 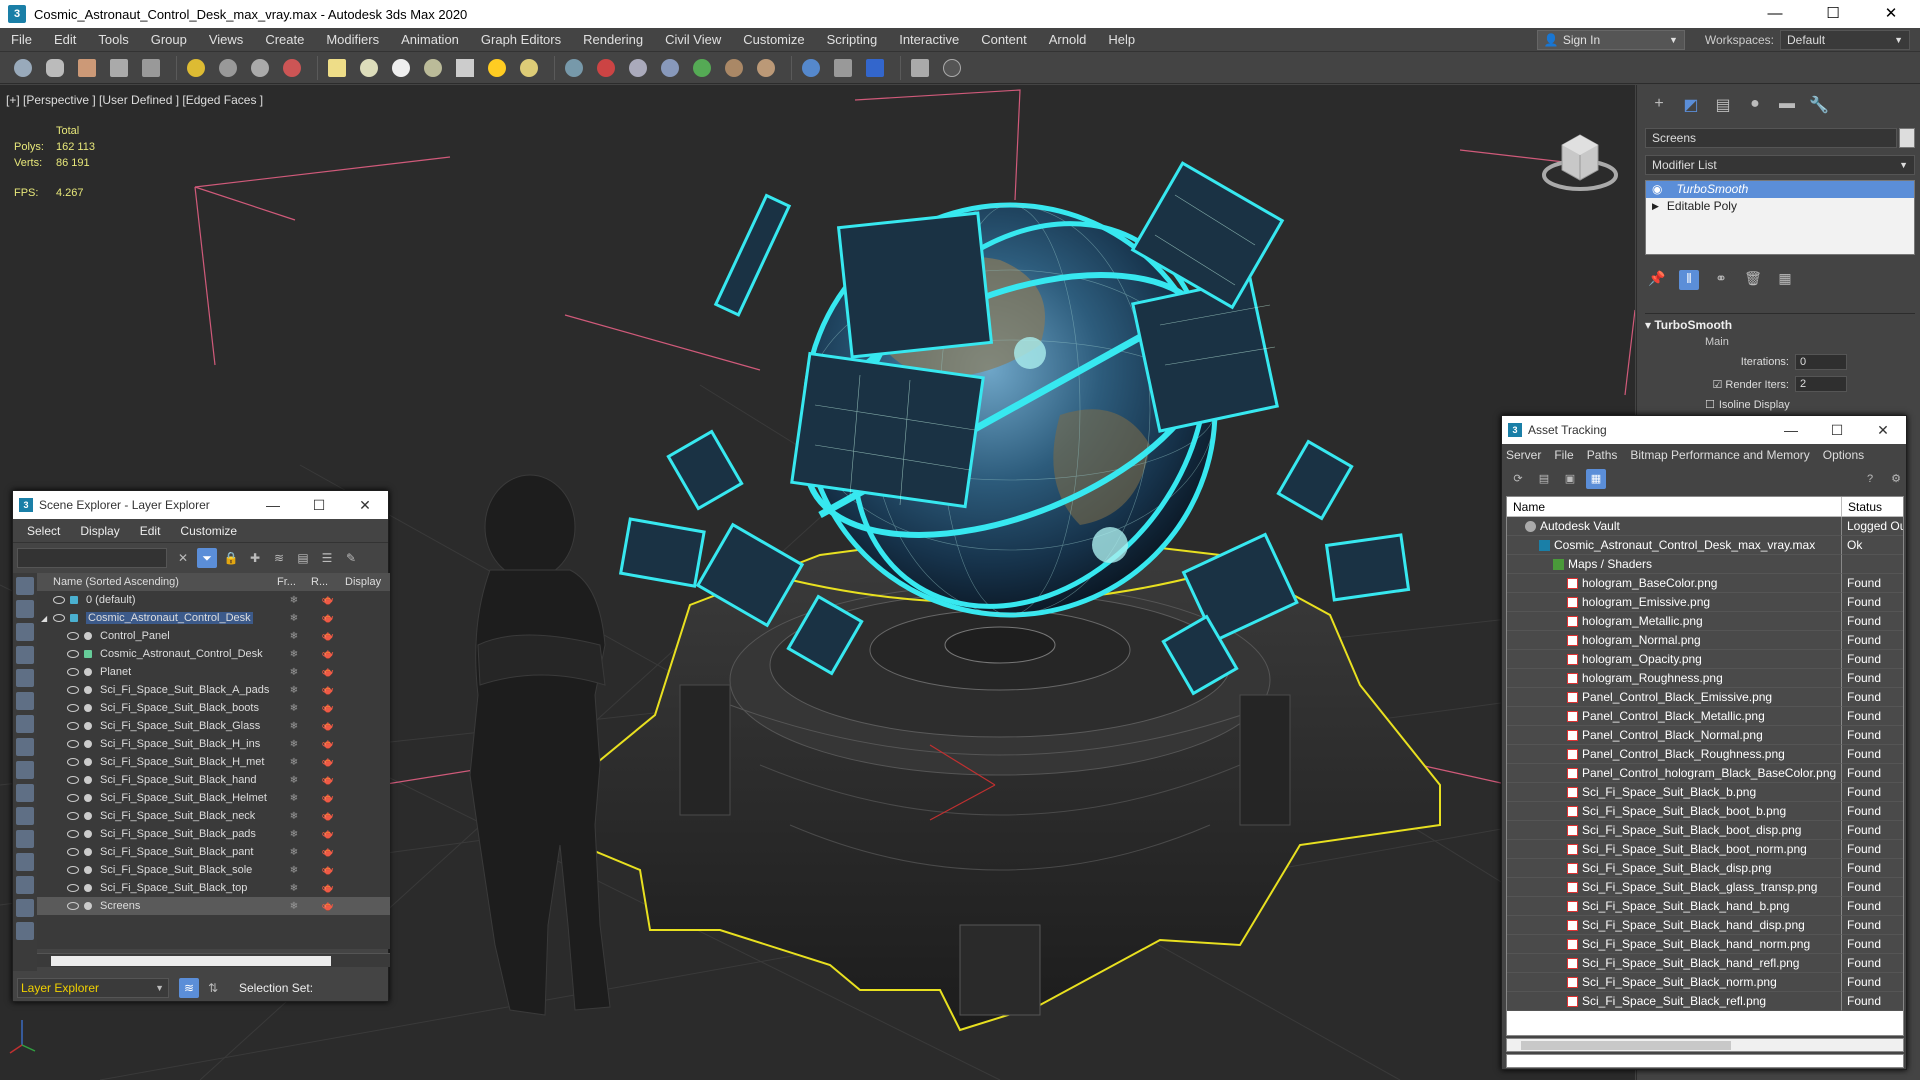 What do you see at coordinates (352, 40) in the screenshot?
I see `menu-modifiers: Modifiers` at bounding box center [352, 40].